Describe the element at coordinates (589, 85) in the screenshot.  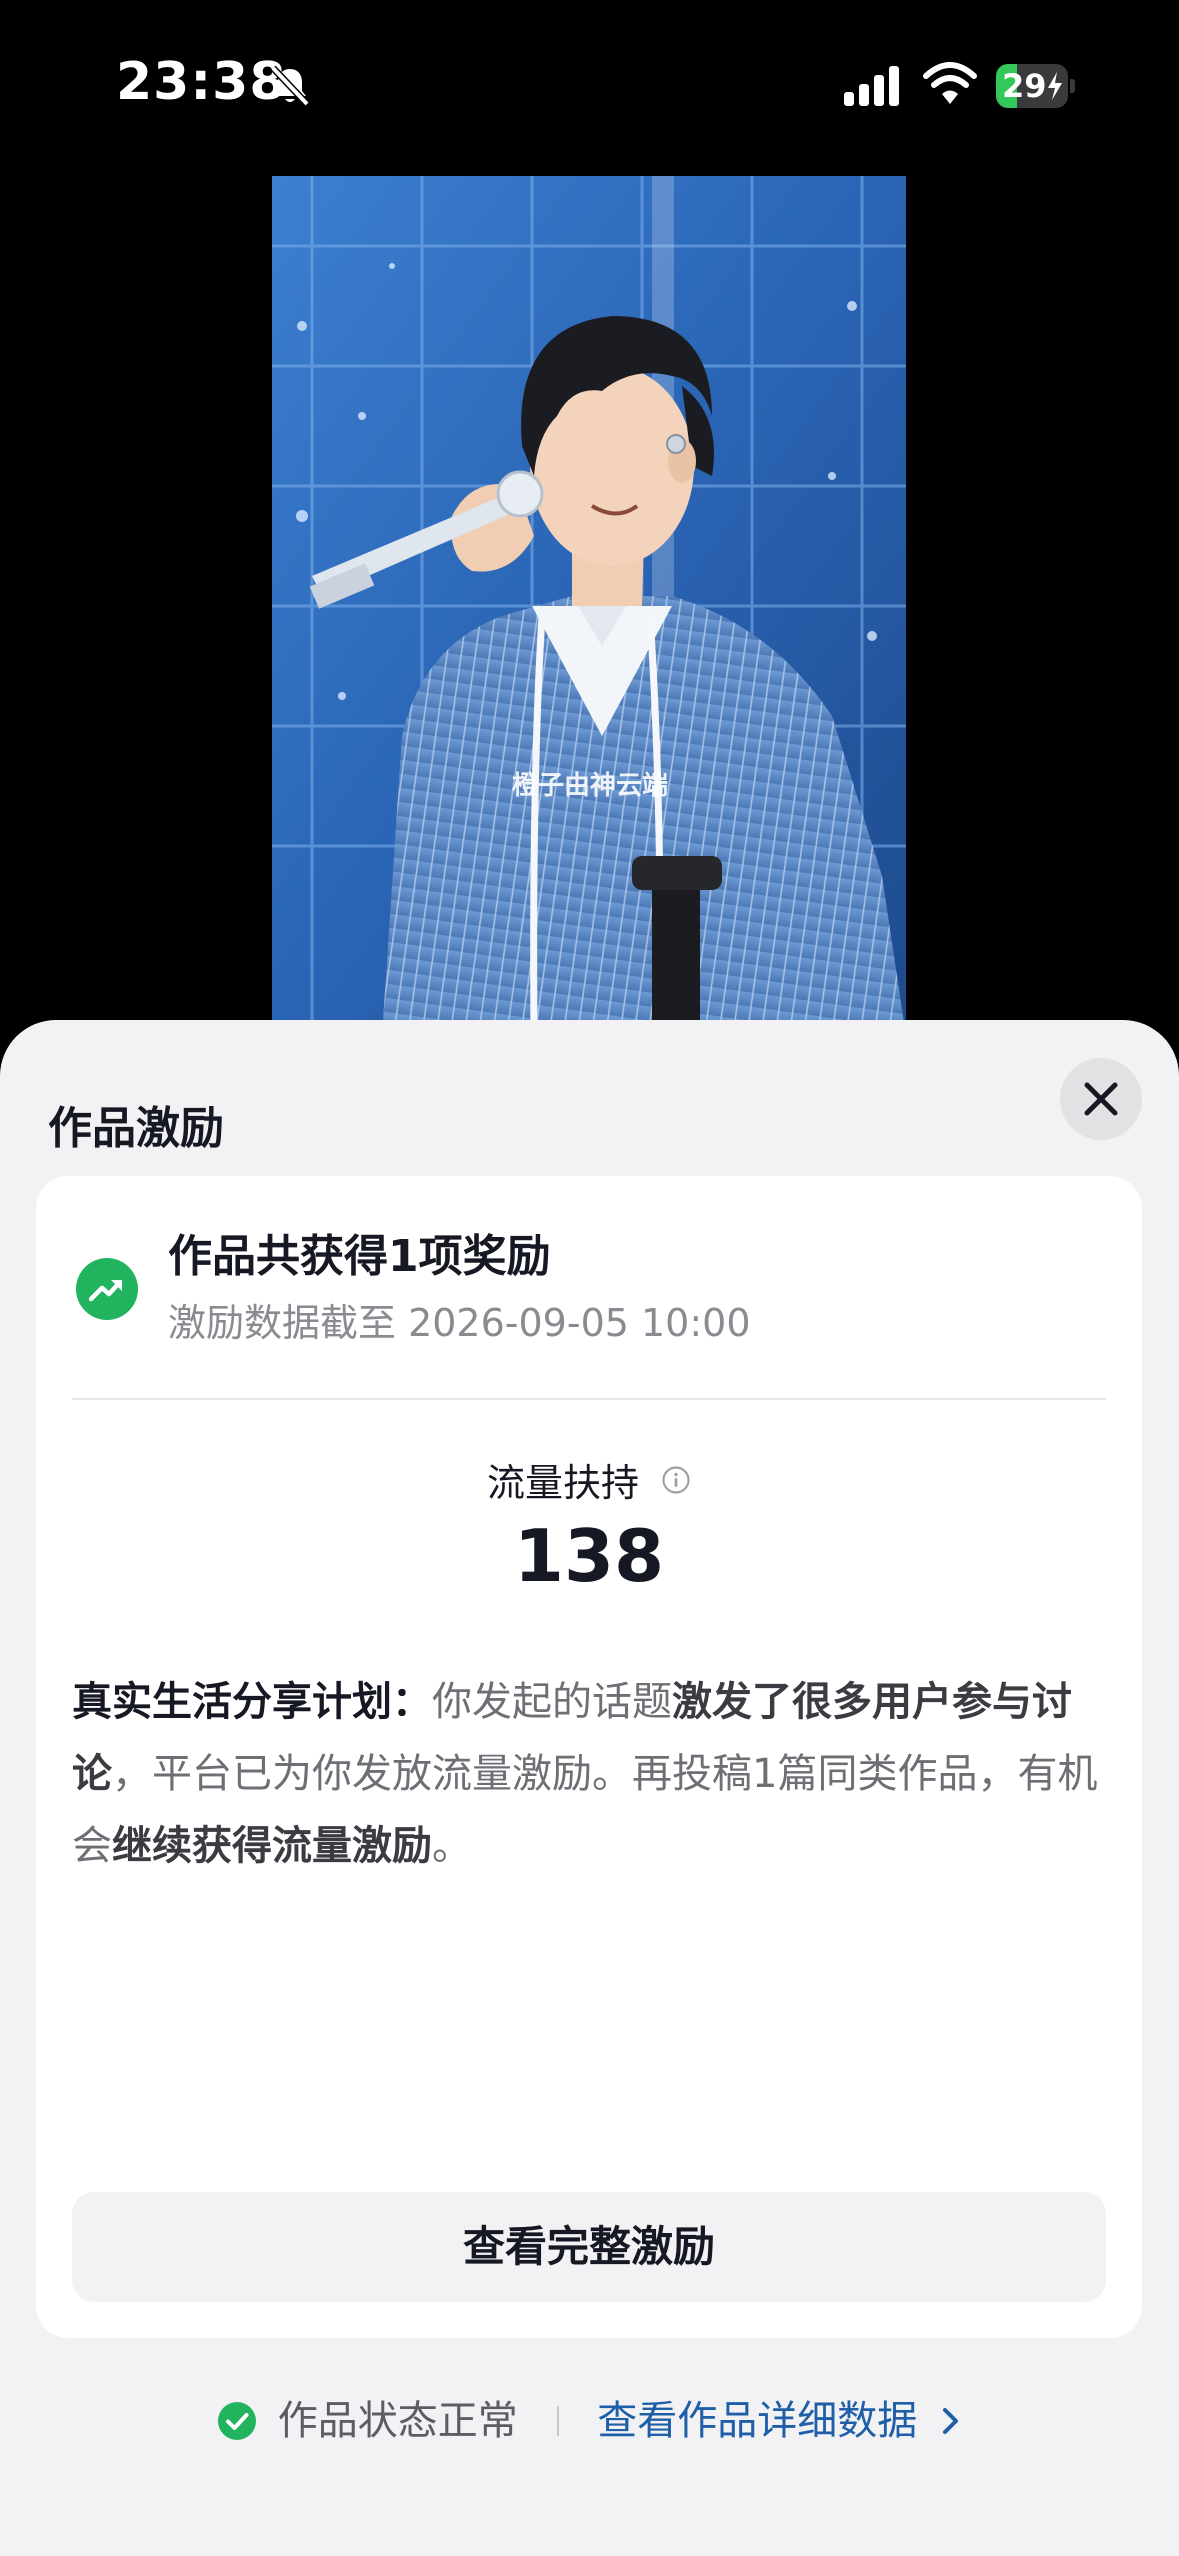
I see `status-bar: 23:38 29` at that location.